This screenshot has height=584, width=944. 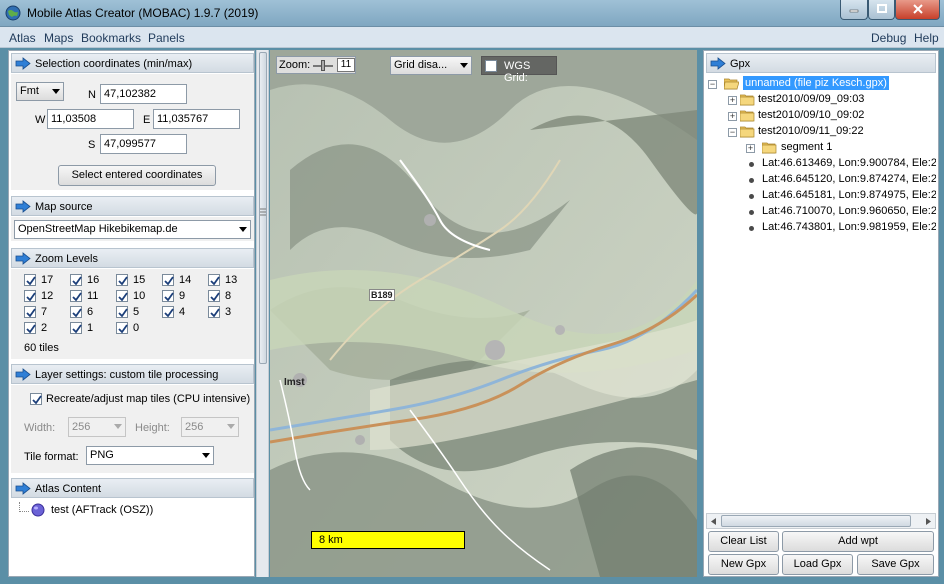 What do you see at coordinates (928, 521) in the screenshot?
I see `scroll-right-icon` at bounding box center [928, 521].